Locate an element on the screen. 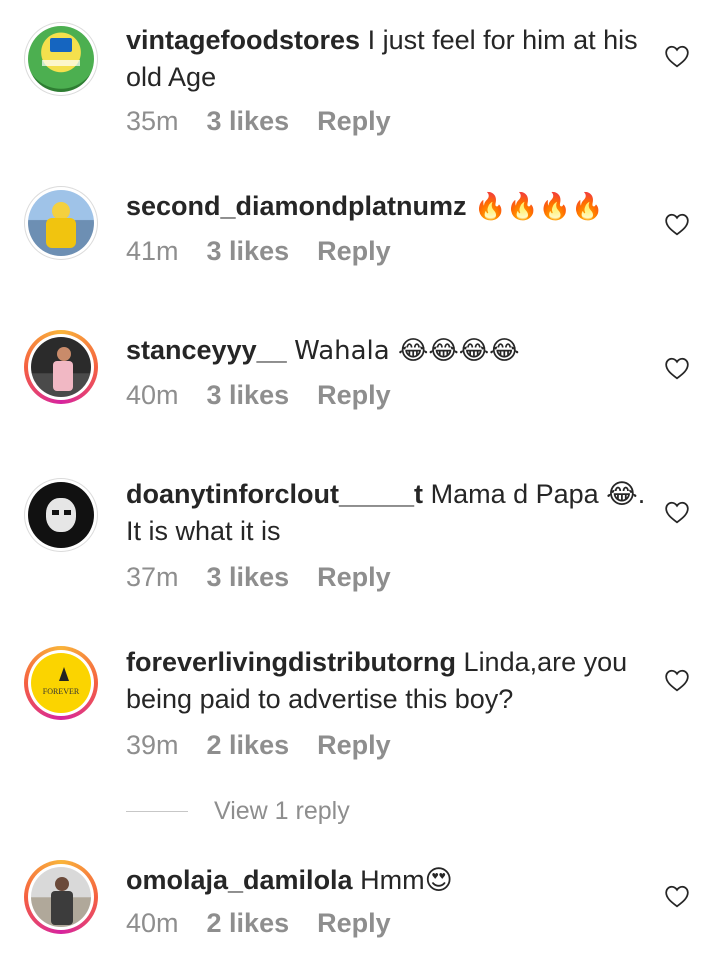 The height and width of the screenshot is (971, 720). comment-body: Wahala 😂😂😂😂 is located at coordinates (407, 351).